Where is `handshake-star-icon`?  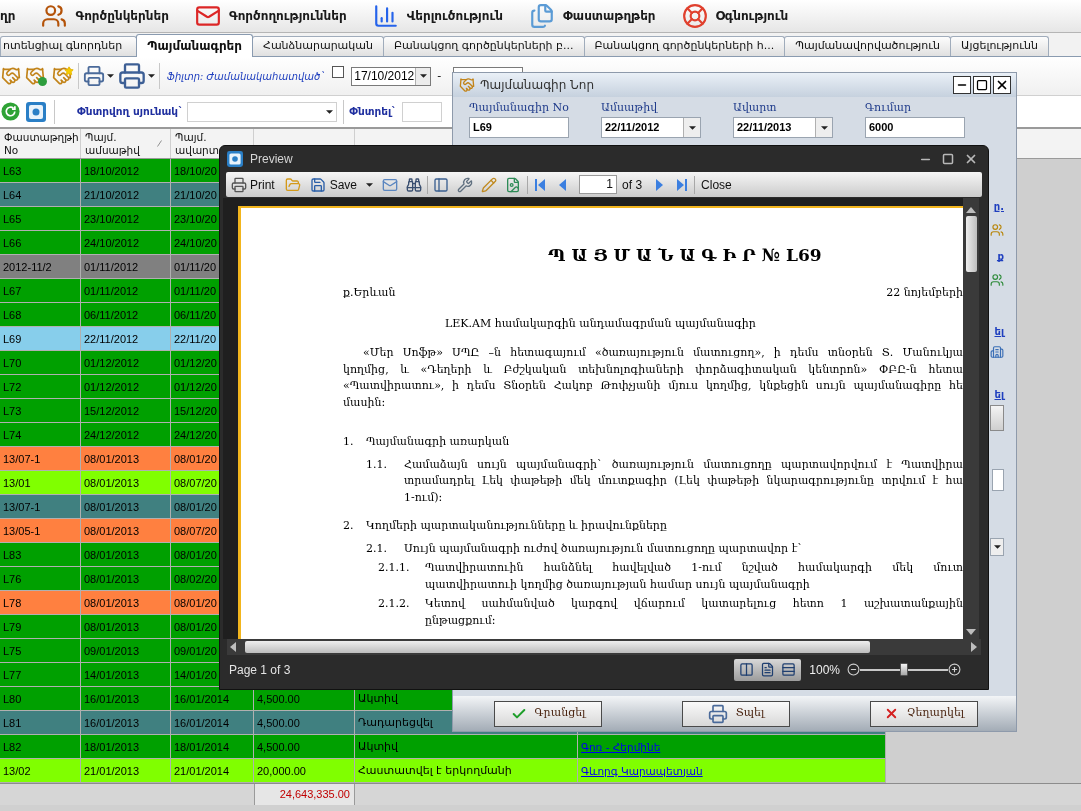 handshake-star-icon is located at coordinates (63, 76).